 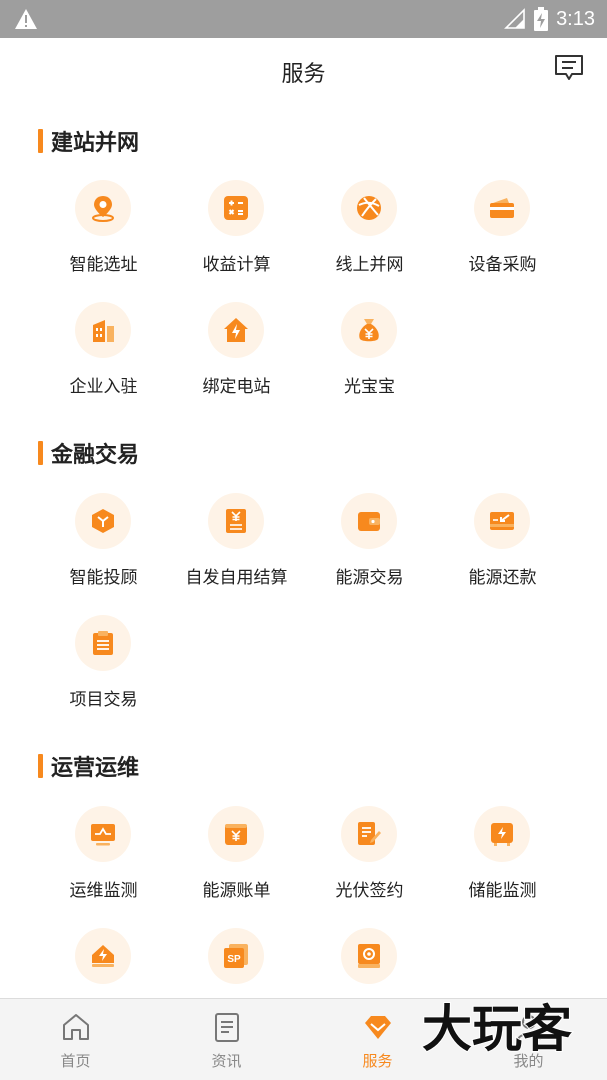 I want to click on status-time: 3:13, so click(x=575, y=18).